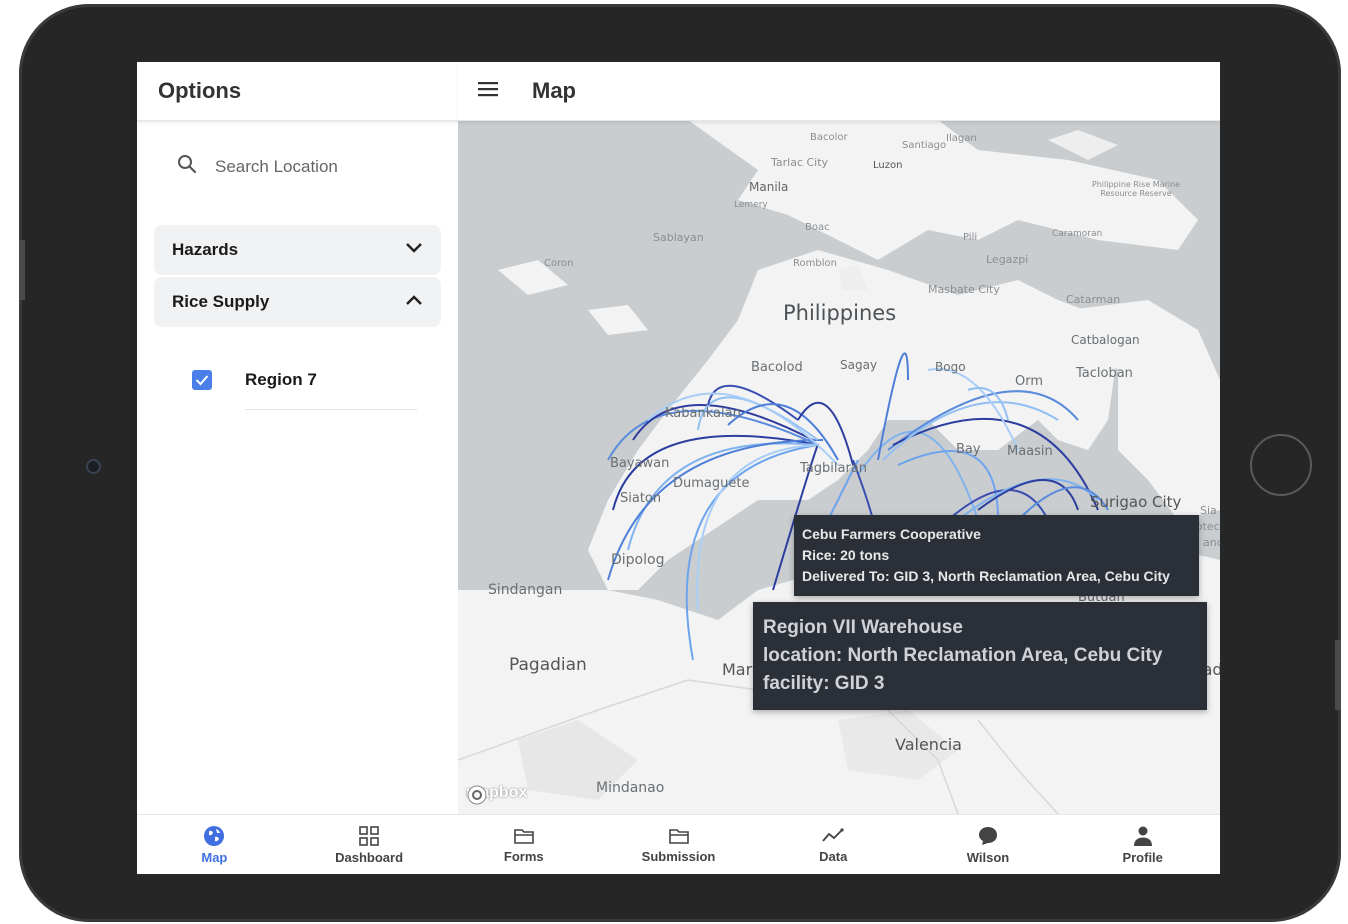  Describe the element at coordinates (1030, 451) in the screenshot. I see `map-label: Maasin` at that location.